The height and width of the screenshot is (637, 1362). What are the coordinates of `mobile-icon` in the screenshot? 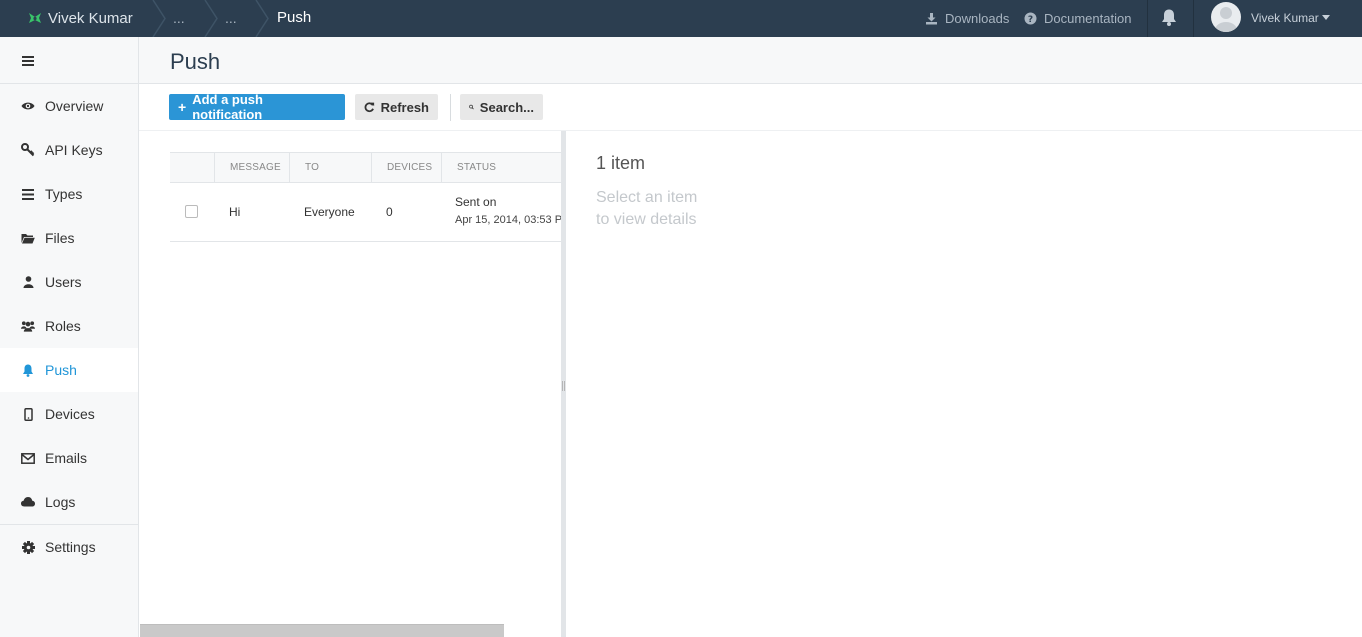 It's located at (28, 414).